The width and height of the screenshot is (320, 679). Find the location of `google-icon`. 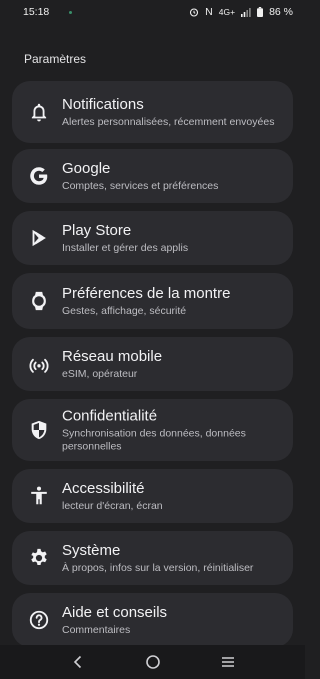

google-icon is located at coordinates (39, 176).